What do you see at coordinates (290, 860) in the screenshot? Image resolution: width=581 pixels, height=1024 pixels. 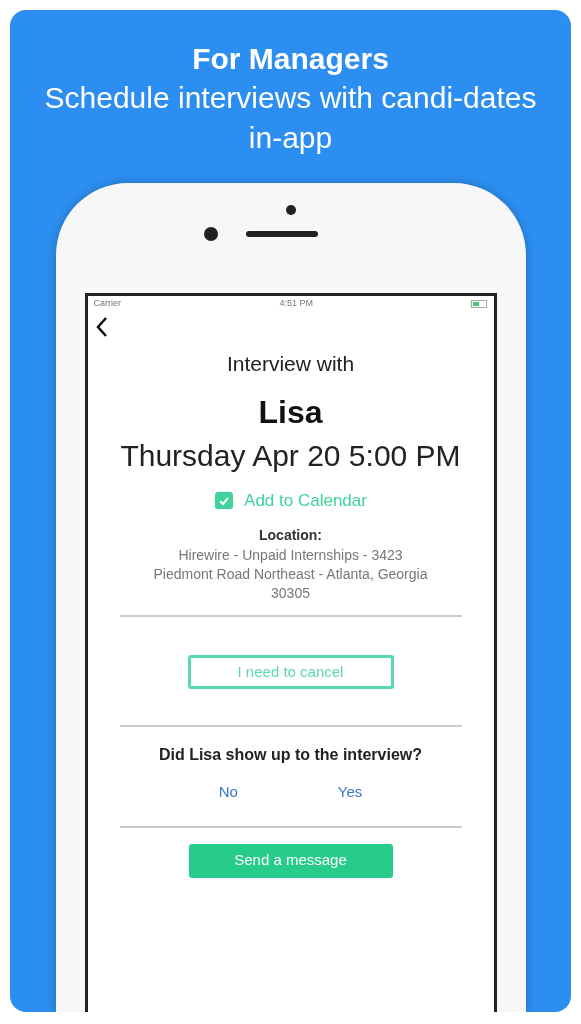 I see `send-message-button: Send a message` at bounding box center [290, 860].